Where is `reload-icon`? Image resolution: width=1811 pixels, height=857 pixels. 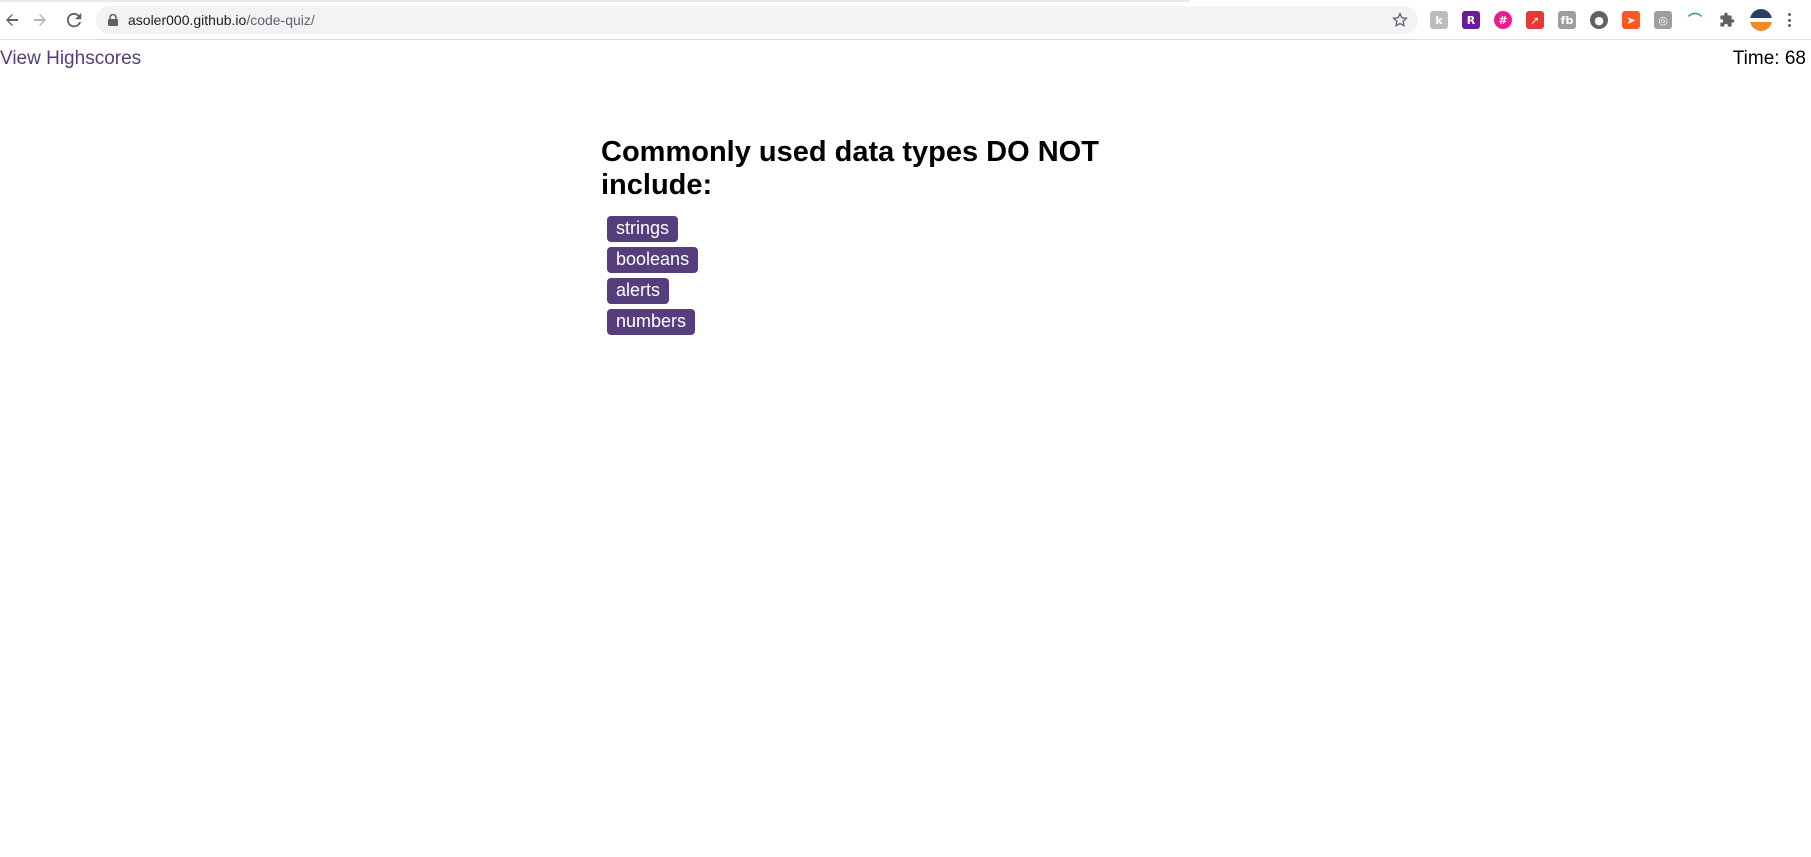 reload-icon is located at coordinates (74, 20).